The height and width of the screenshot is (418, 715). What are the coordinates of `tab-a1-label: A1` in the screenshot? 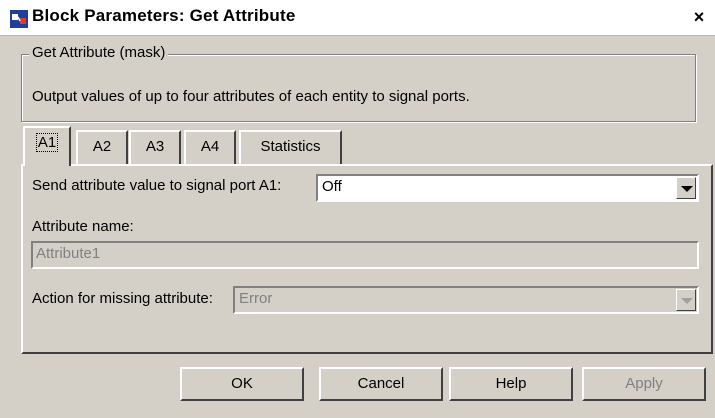 It's located at (47, 142).